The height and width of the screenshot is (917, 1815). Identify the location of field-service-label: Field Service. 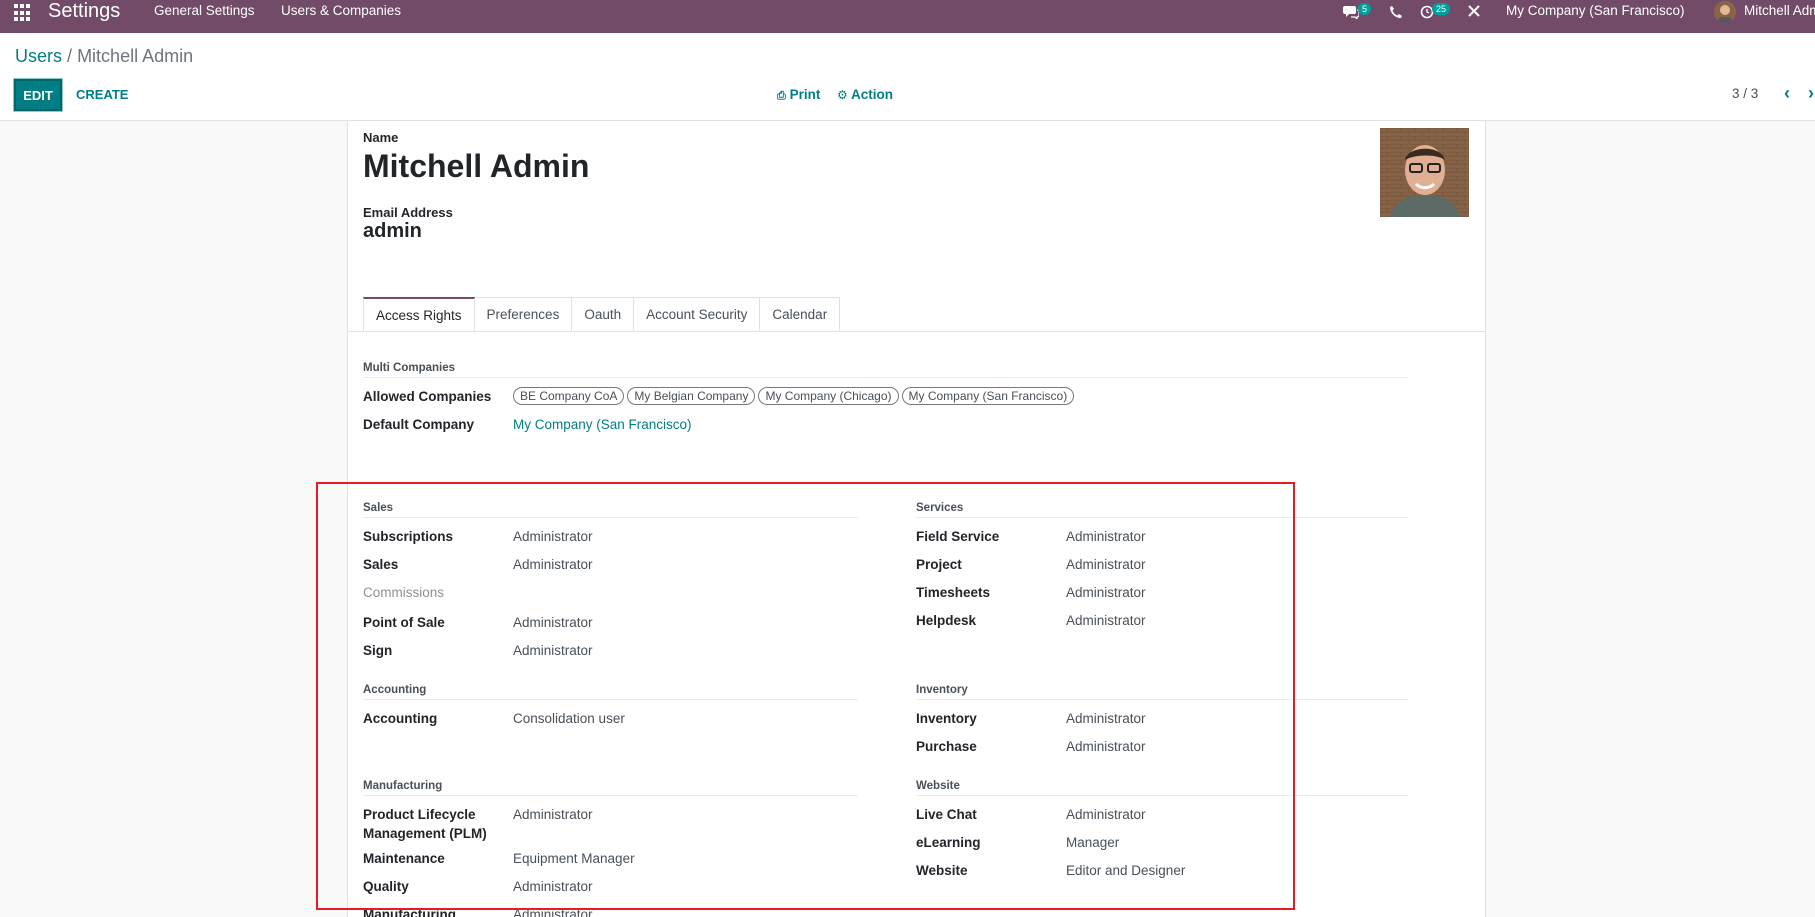
(958, 536).